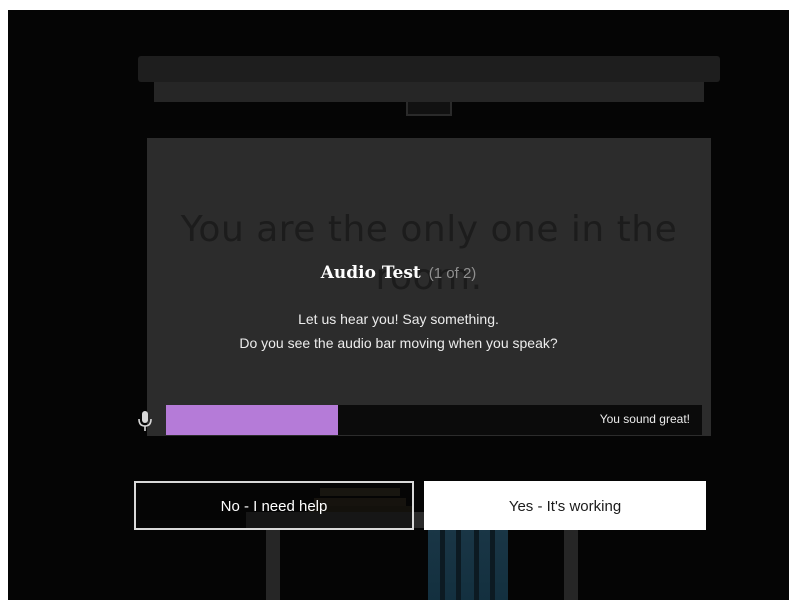 The image size is (798, 603). I want to click on audio-status-text: You sound great!, so click(644, 419).